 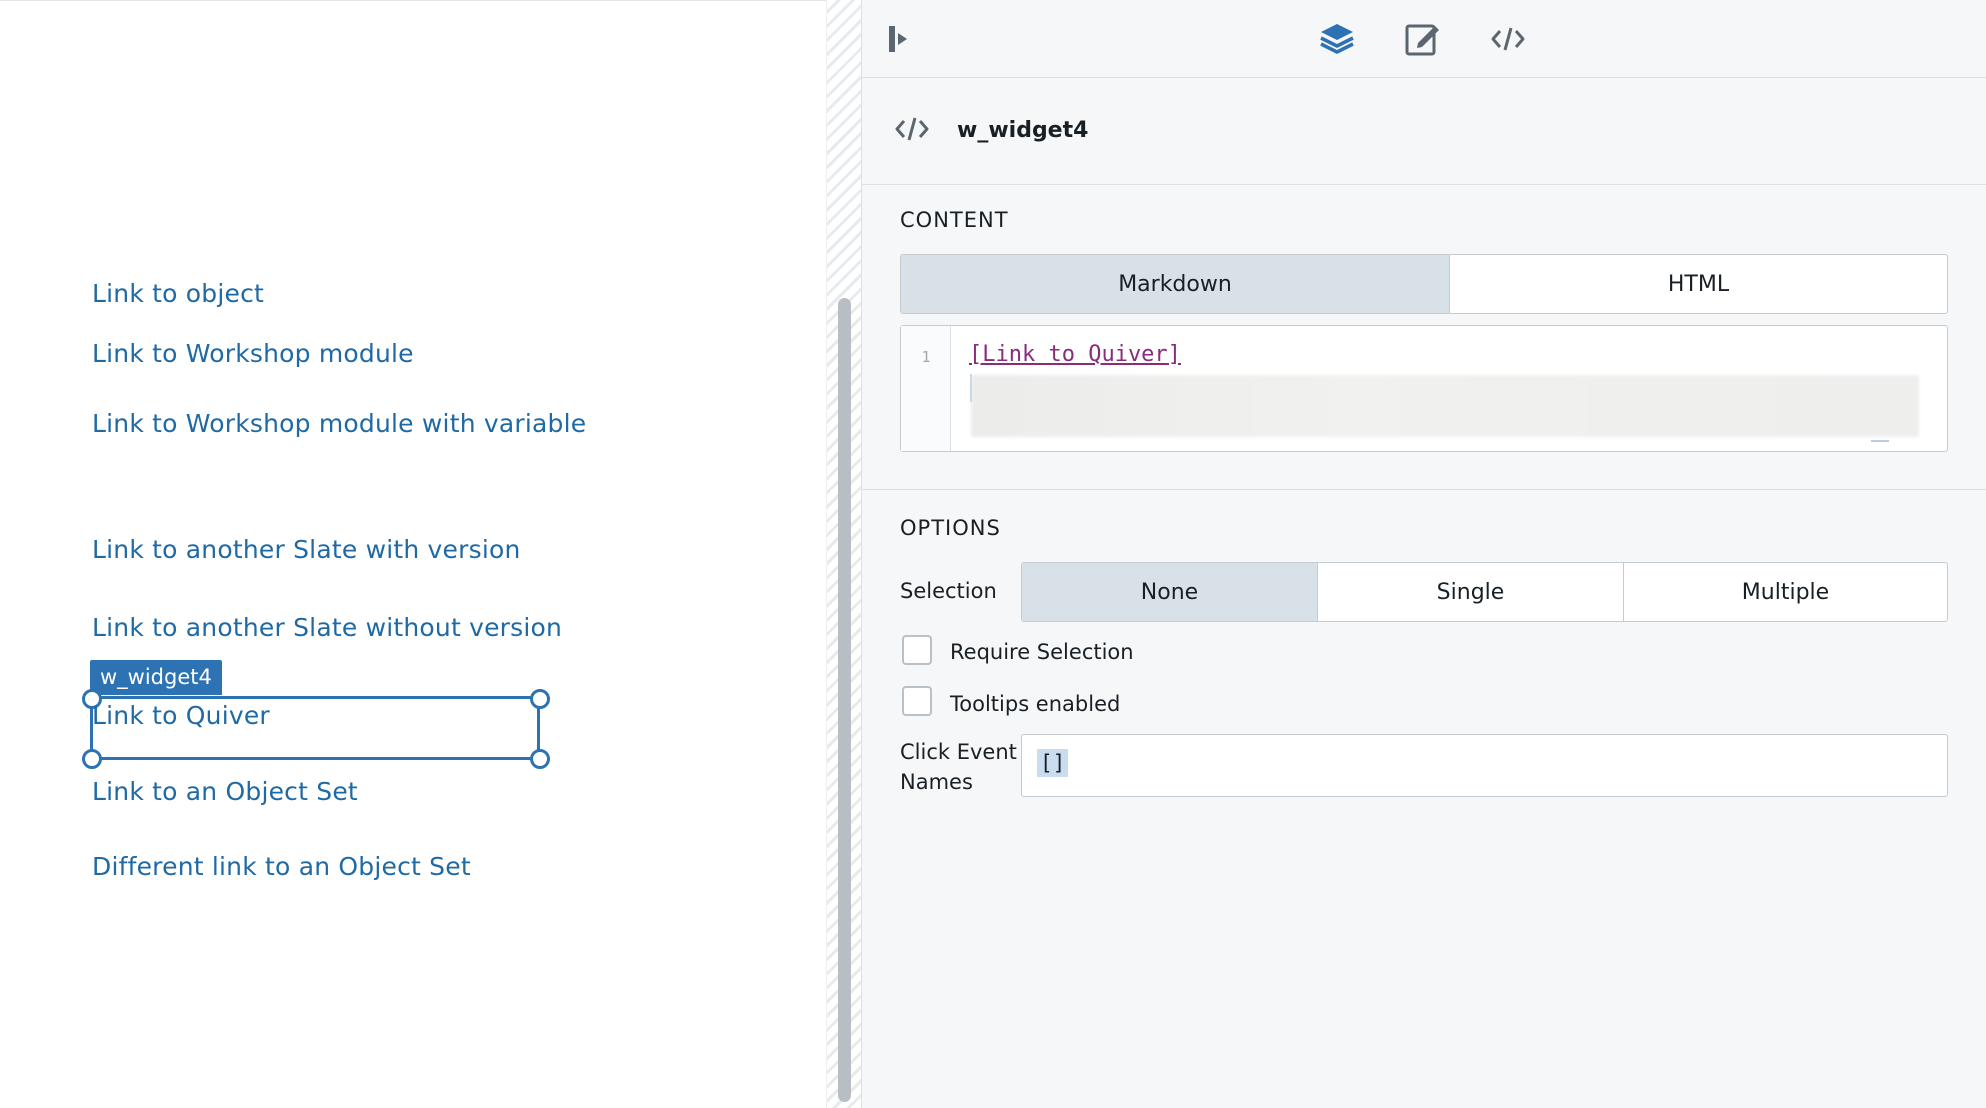 What do you see at coordinates (540, 759) in the screenshot?
I see `resize-handle-bottom-right` at bounding box center [540, 759].